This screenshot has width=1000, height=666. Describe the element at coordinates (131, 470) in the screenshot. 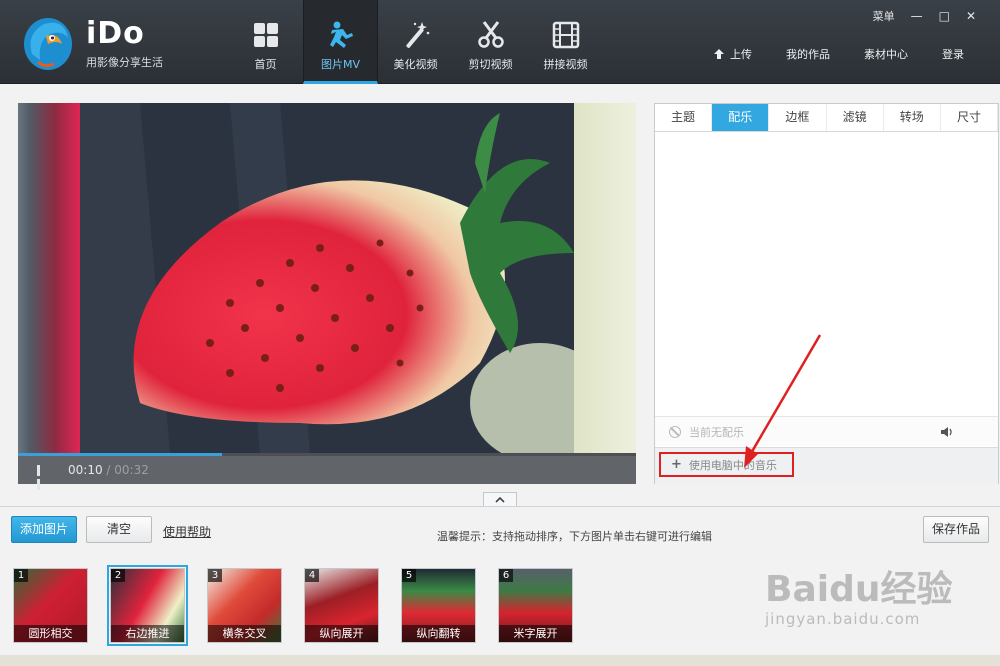

I see `duration: 00:32` at that location.